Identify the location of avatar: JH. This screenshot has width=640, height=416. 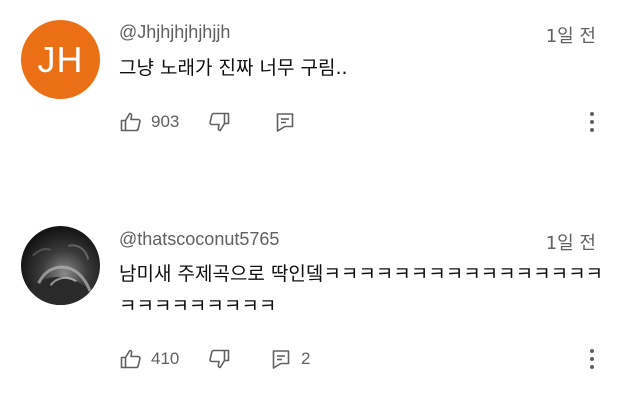
(60, 59).